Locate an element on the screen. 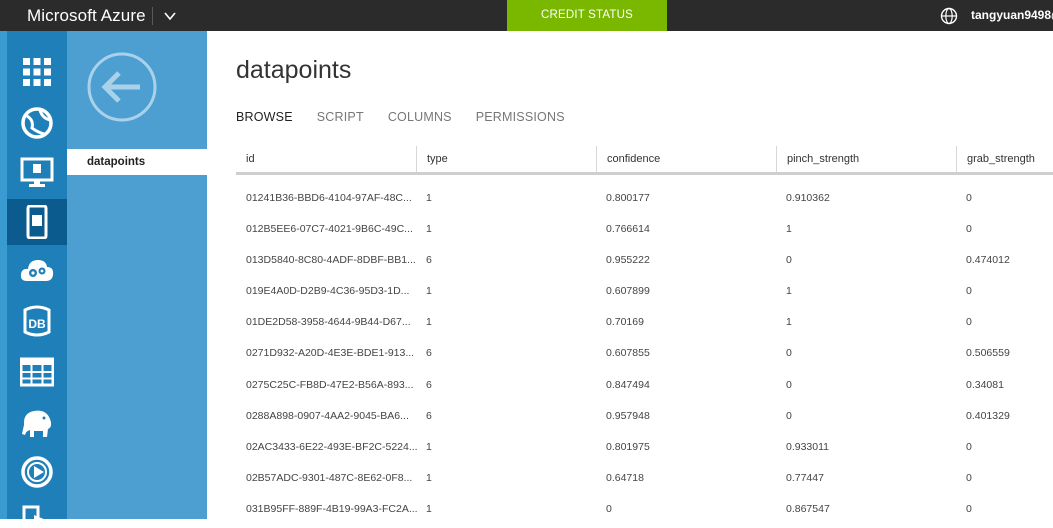  all-items-grid-icon is located at coordinates (37, 72).